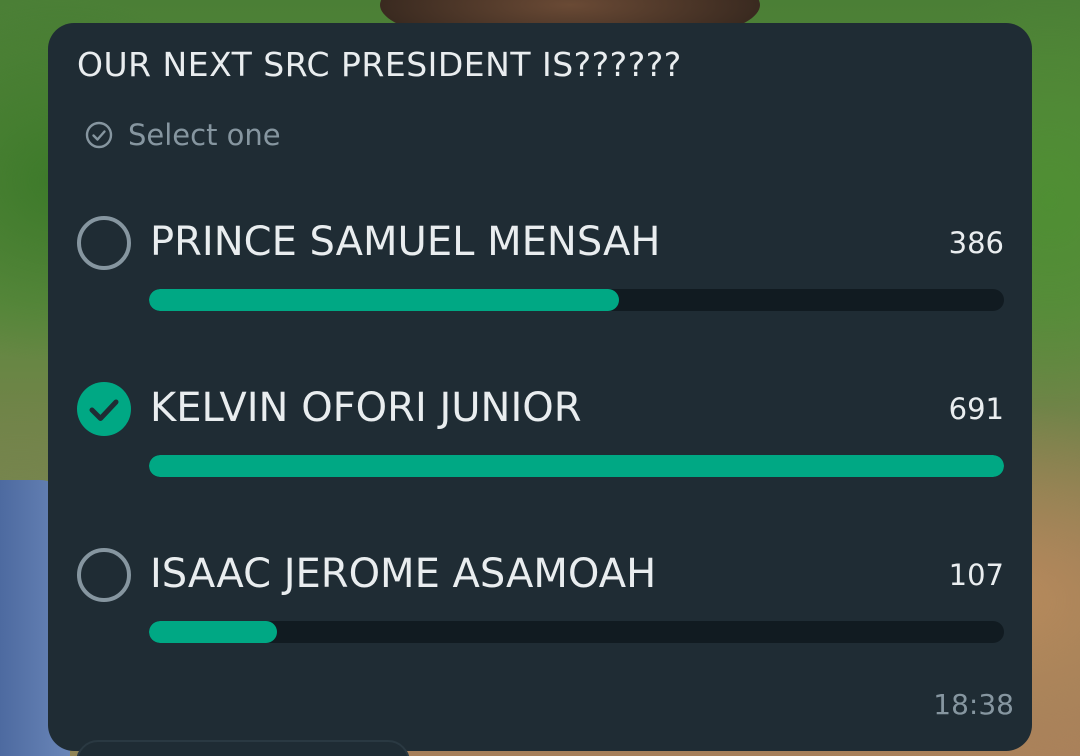 This screenshot has height=756, width=1080. I want to click on poll-option-label: PRINCE SAMUEL MENSAH, so click(405, 242).